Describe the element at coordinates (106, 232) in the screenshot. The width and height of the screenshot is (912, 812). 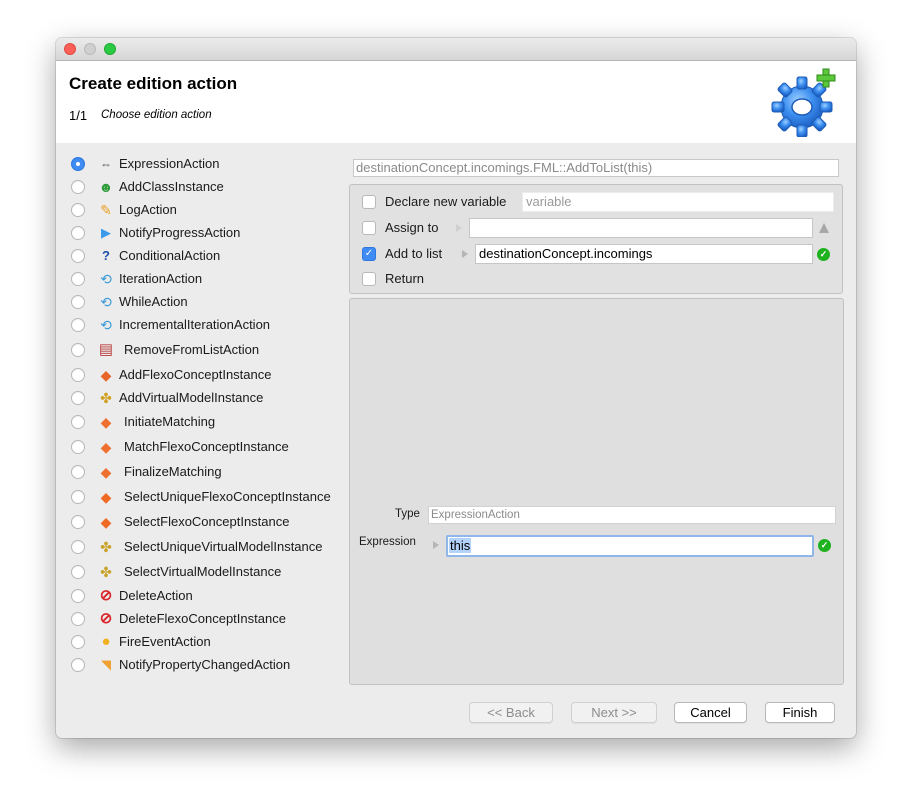
I see `play-triangle-icon: ▶` at that location.